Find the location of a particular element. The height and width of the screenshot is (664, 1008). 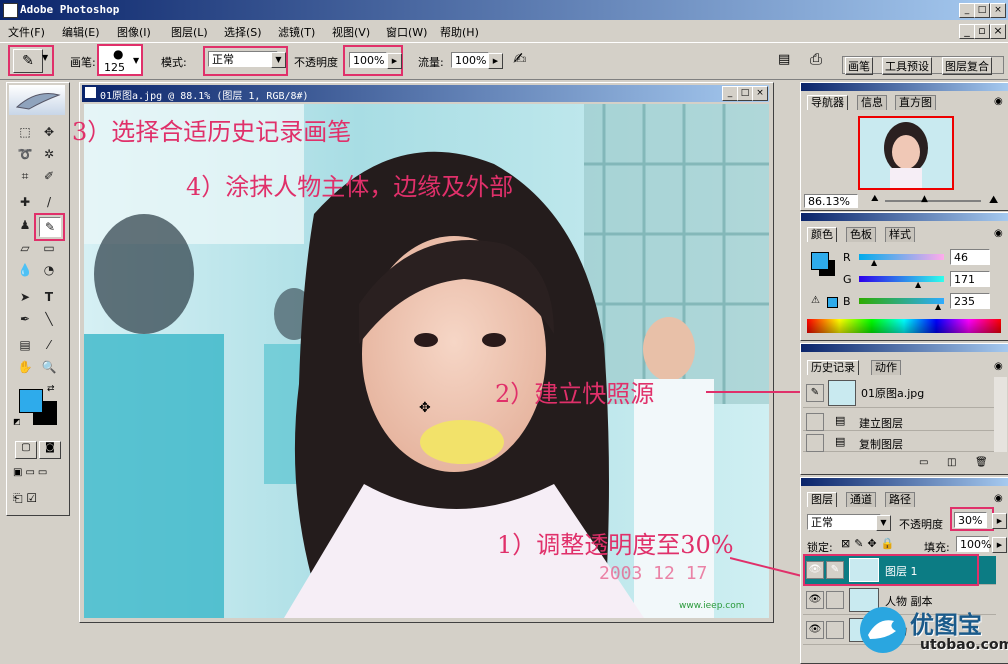

zoom-slider is located at coordinates (933, 201).